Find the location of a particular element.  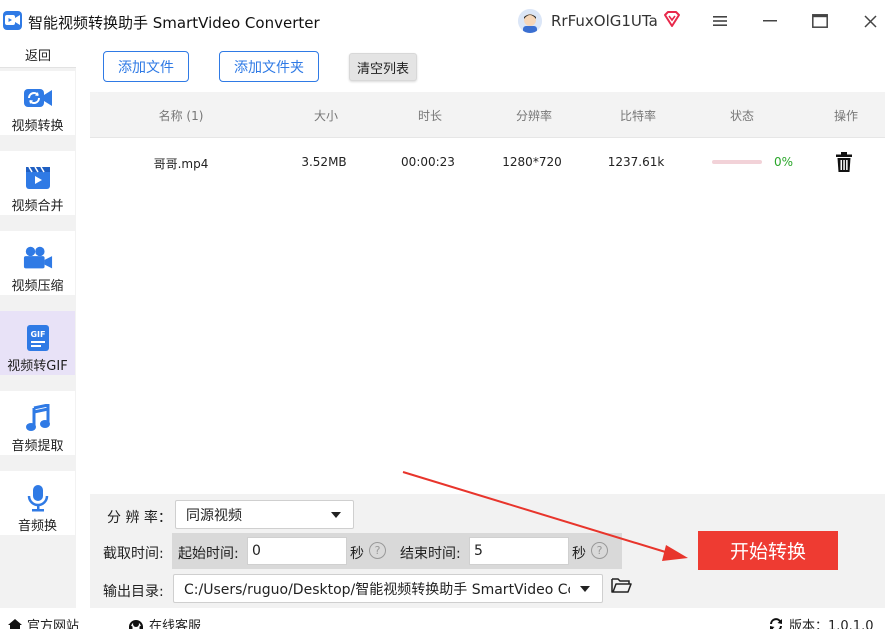

online-support-link: 在线客服 is located at coordinates (164, 622).